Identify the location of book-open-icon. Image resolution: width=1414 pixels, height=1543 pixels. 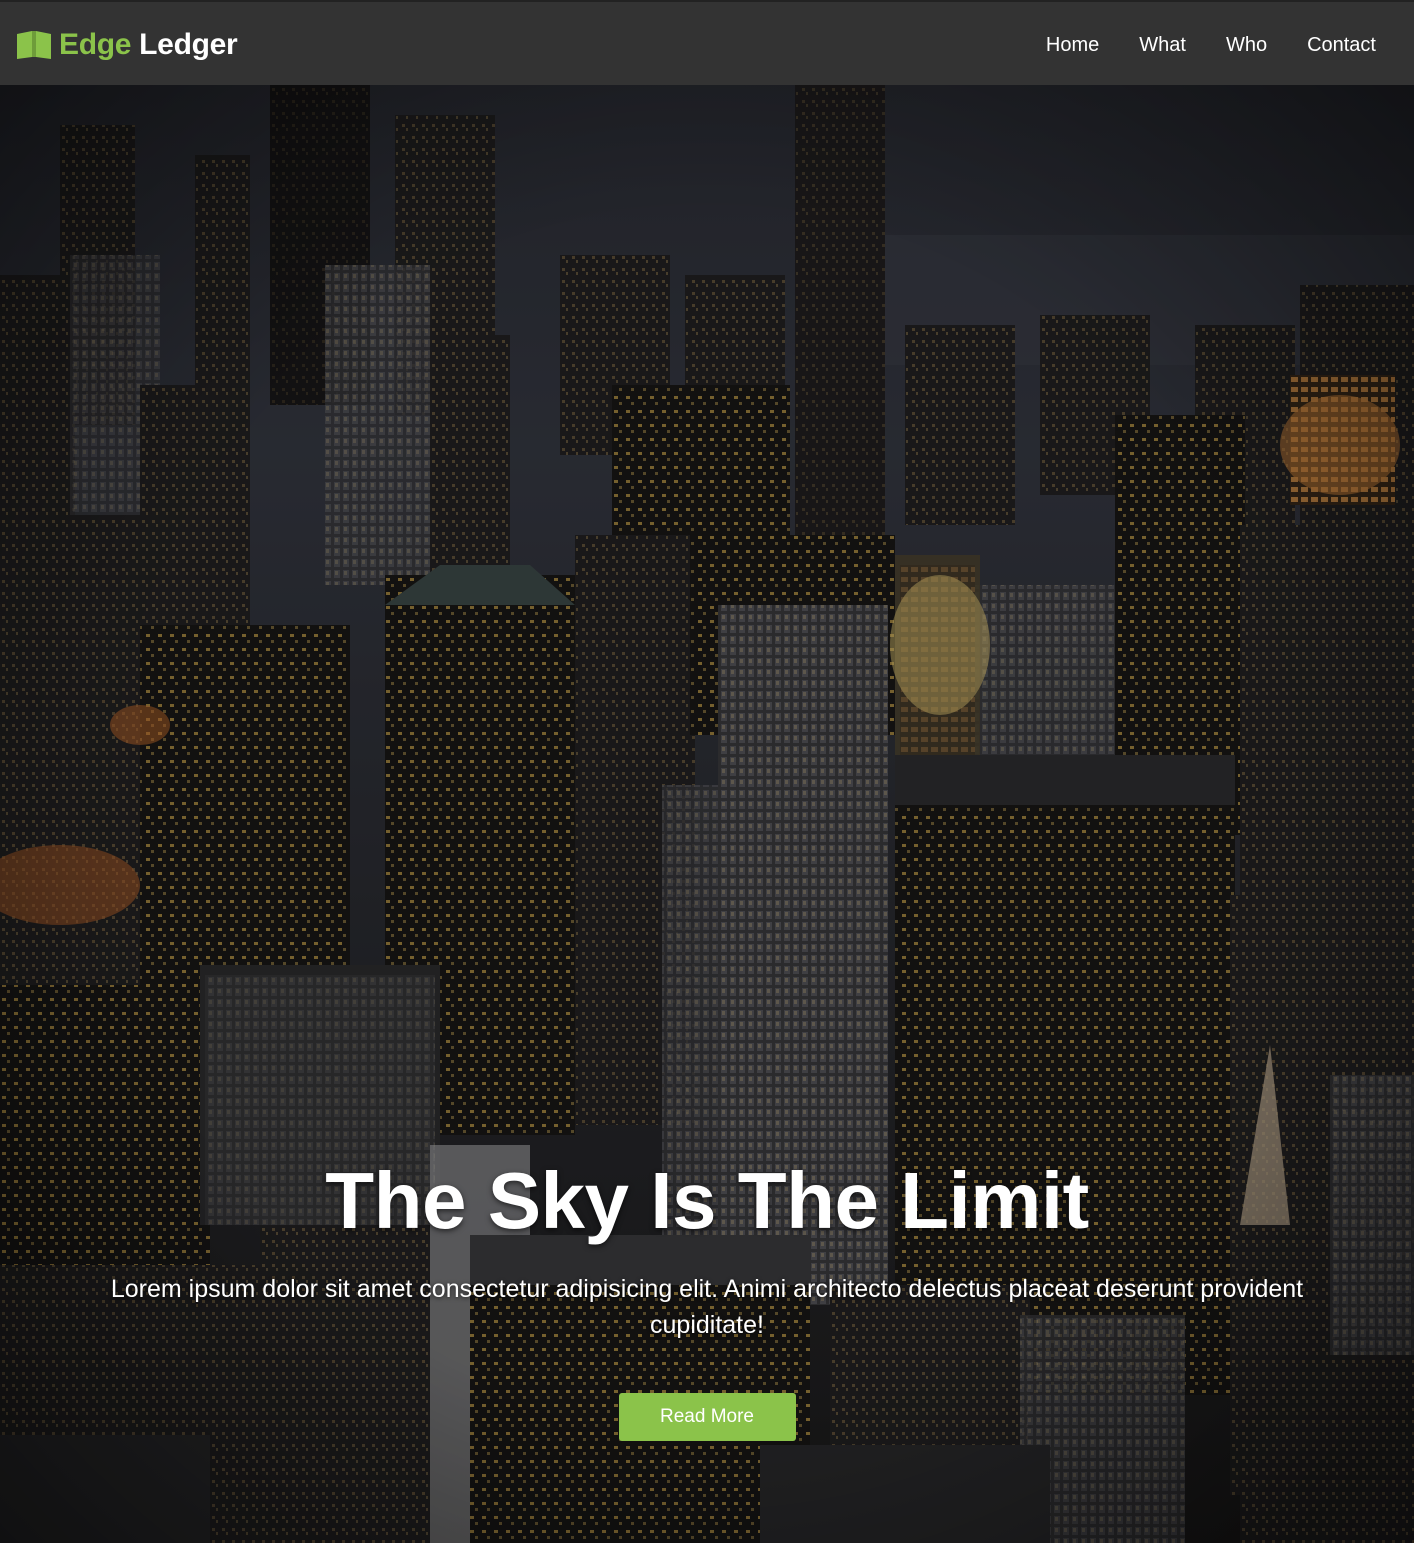
(34, 45).